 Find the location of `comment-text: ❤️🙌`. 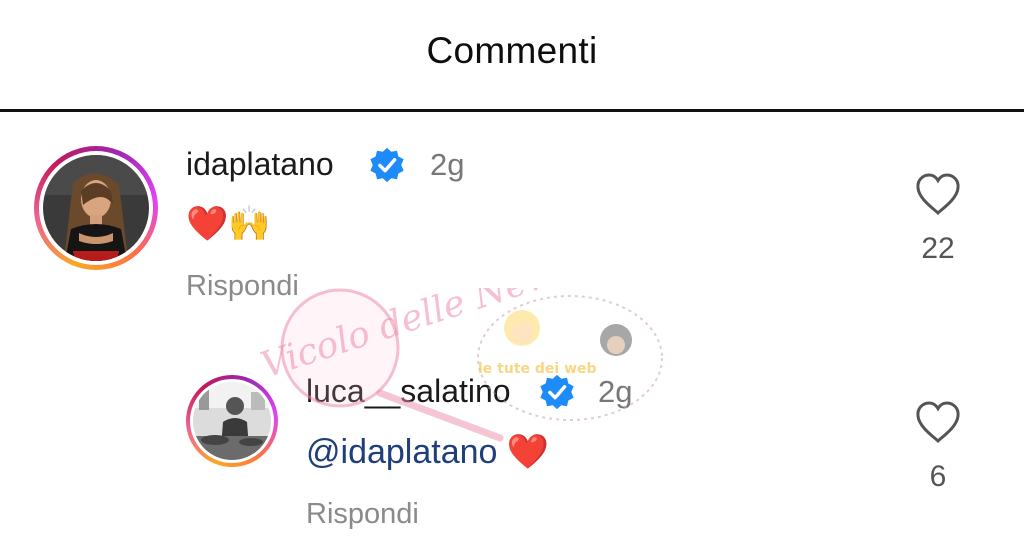

comment-text: ❤️🙌 is located at coordinates (228, 224).